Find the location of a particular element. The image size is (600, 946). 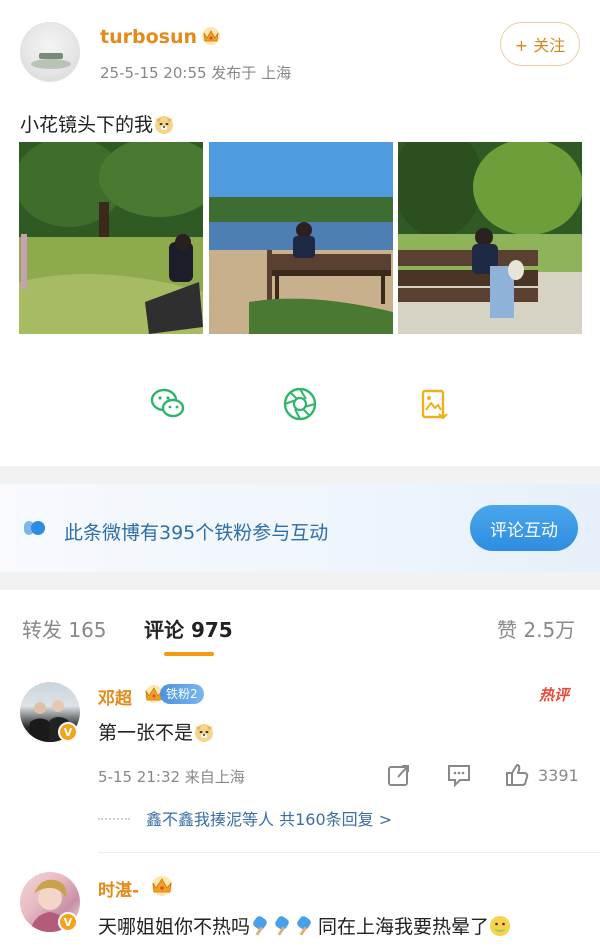

moments-icon is located at coordinates (300, 404).